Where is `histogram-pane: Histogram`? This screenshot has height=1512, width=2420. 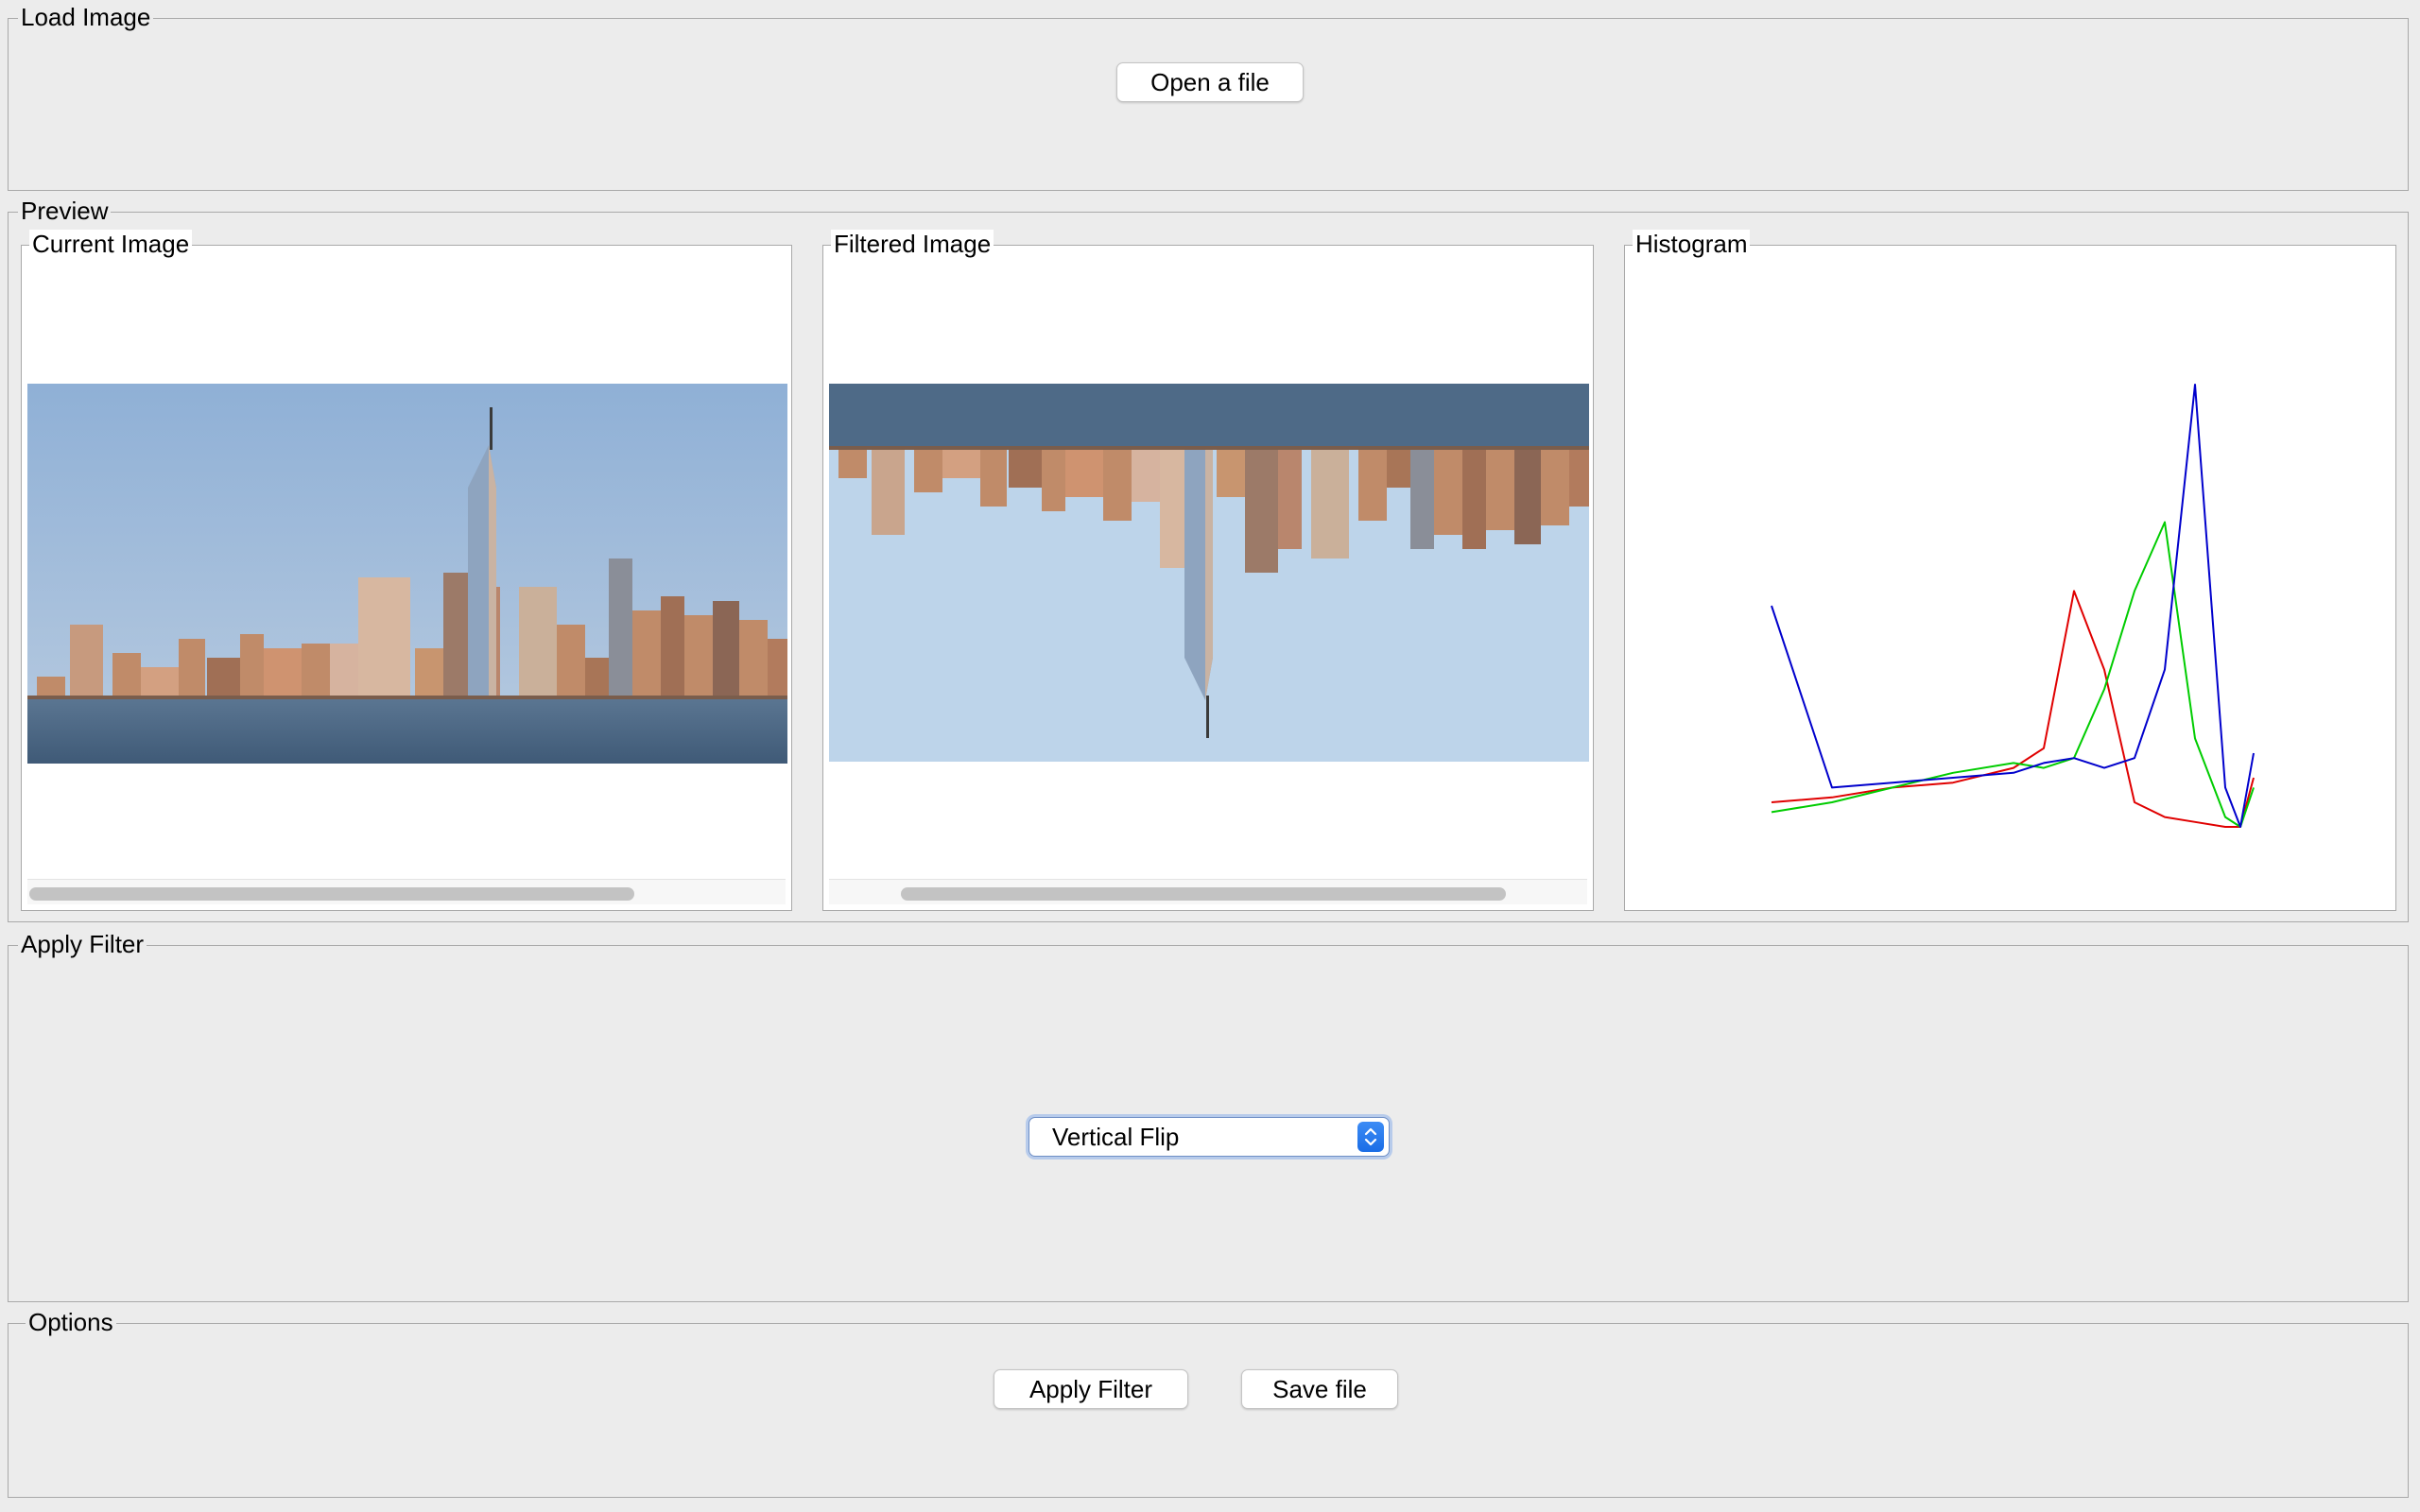
histogram-pane: Histogram is located at coordinates (2010, 570).